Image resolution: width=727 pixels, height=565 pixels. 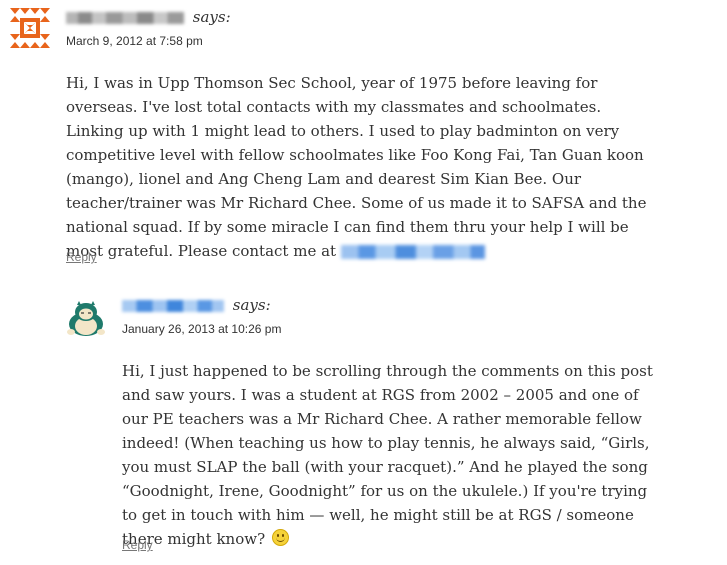 I want to click on smiley-emoji-icon, so click(x=280, y=537).